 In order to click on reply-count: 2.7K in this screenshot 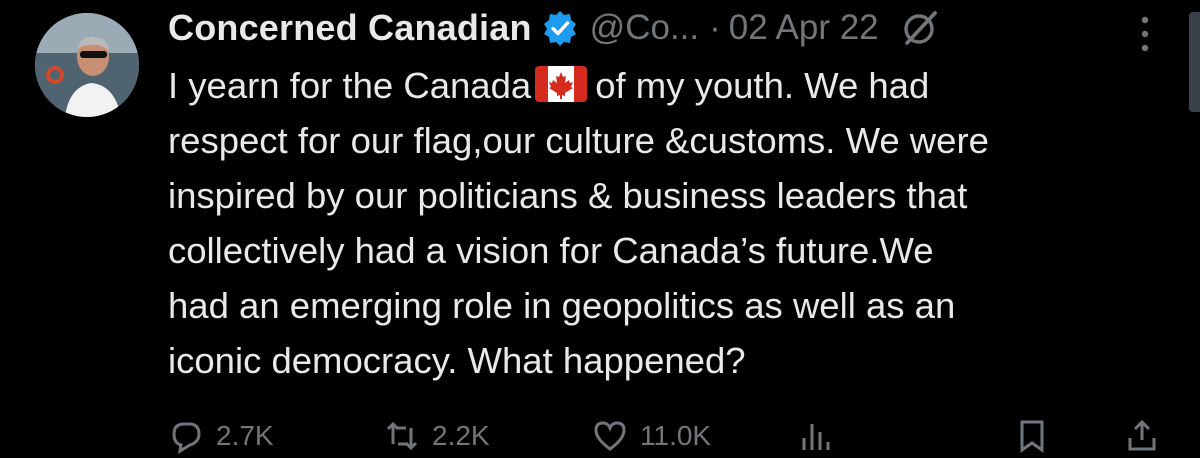, I will do `click(245, 435)`.